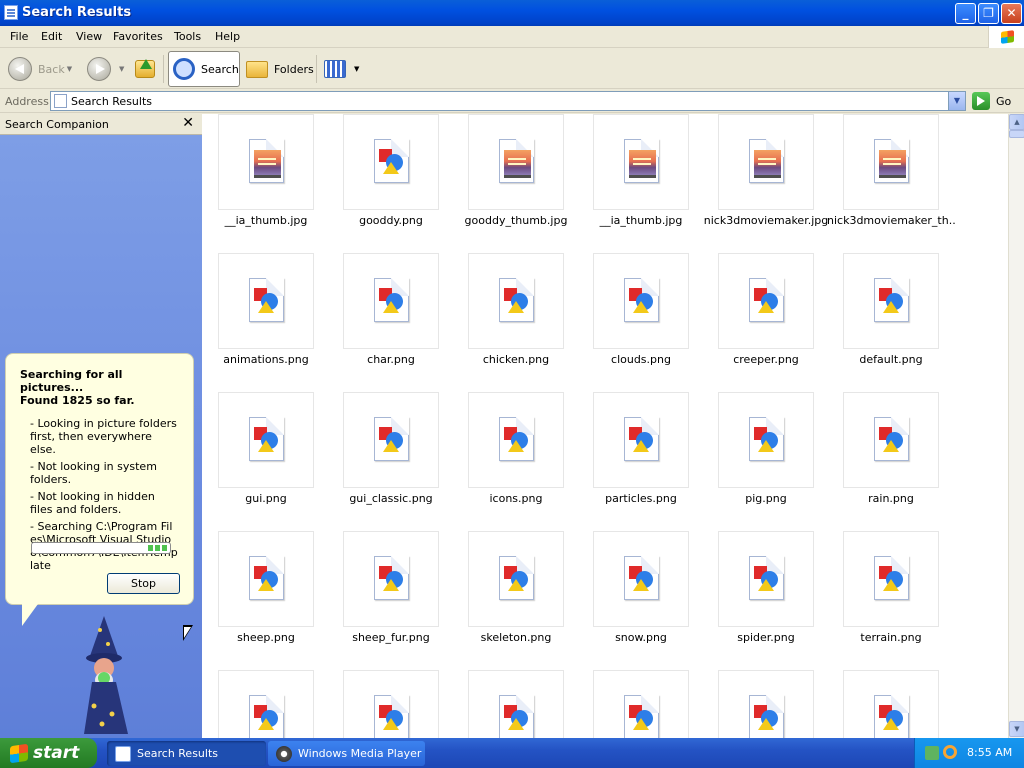 The height and width of the screenshot is (768, 1024). I want to click on menu-file: File, so click(19, 36).